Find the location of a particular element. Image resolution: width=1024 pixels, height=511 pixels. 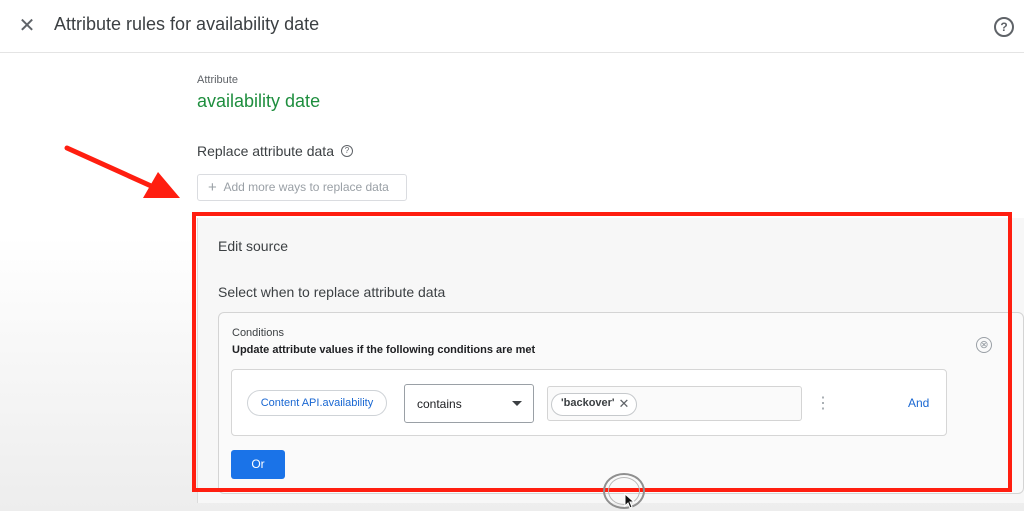

mouse-pointer-icon is located at coordinates (630, 501).